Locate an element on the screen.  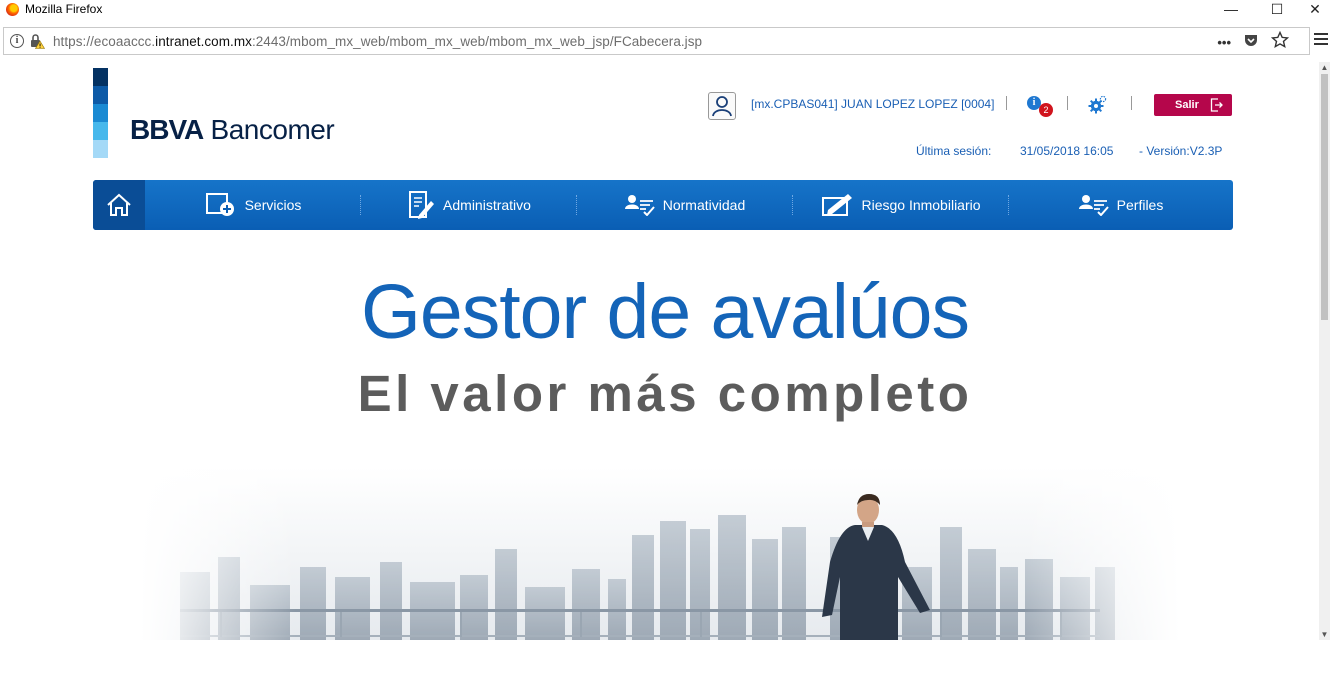
user-name: [mx.CPBAS041] JUAN LOPEZ LOPEZ [0004] is located at coordinates (873, 104).